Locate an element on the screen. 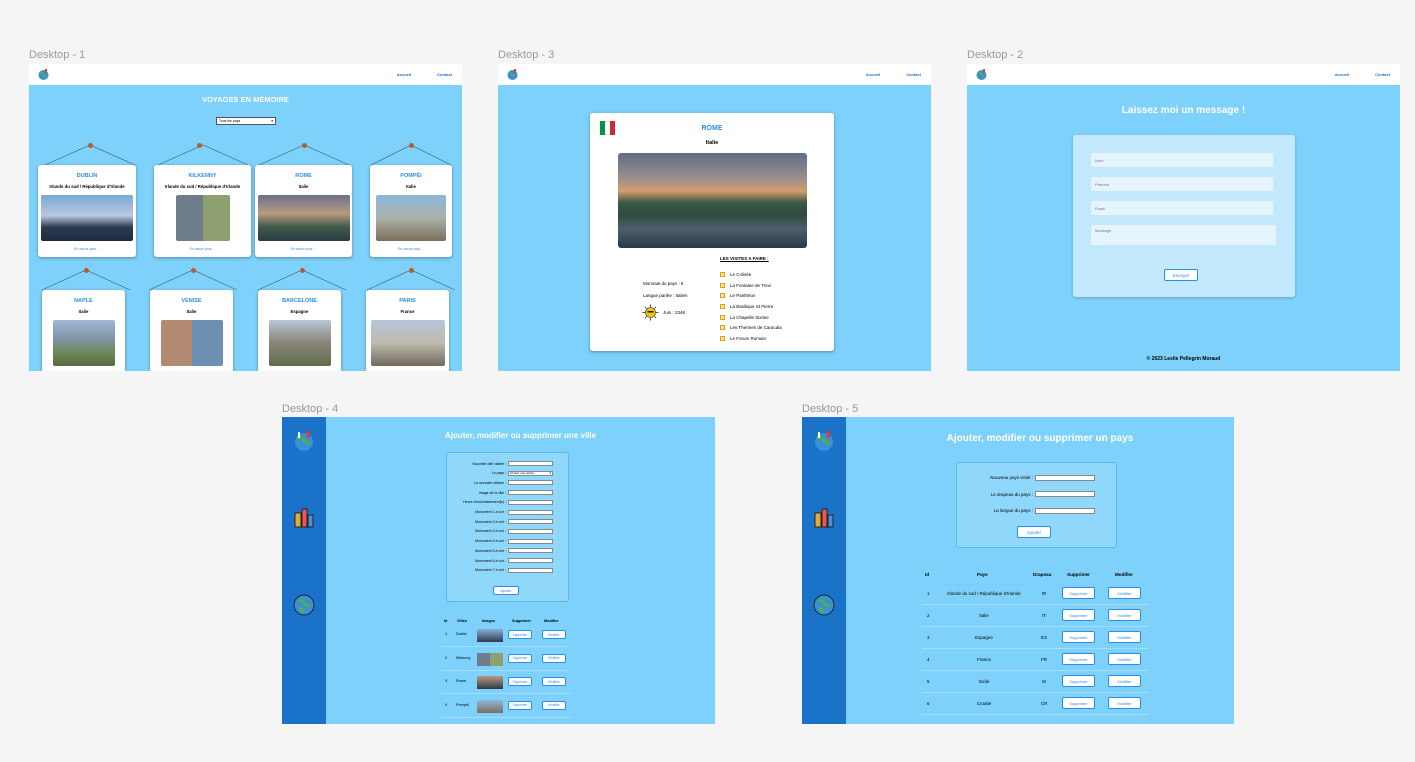 Image resolution: width=1415 pixels, height=762 pixels. row-id: 1 is located at coordinates (928, 593).